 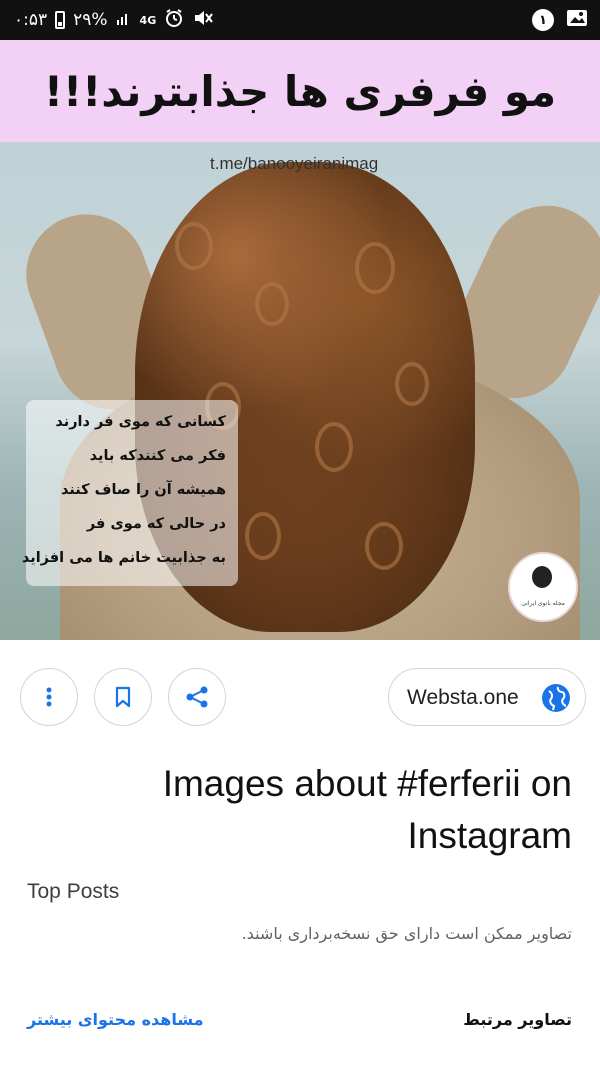 What do you see at coordinates (560, 20) in the screenshot?
I see `status-right: ۱` at bounding box center [560, 20].